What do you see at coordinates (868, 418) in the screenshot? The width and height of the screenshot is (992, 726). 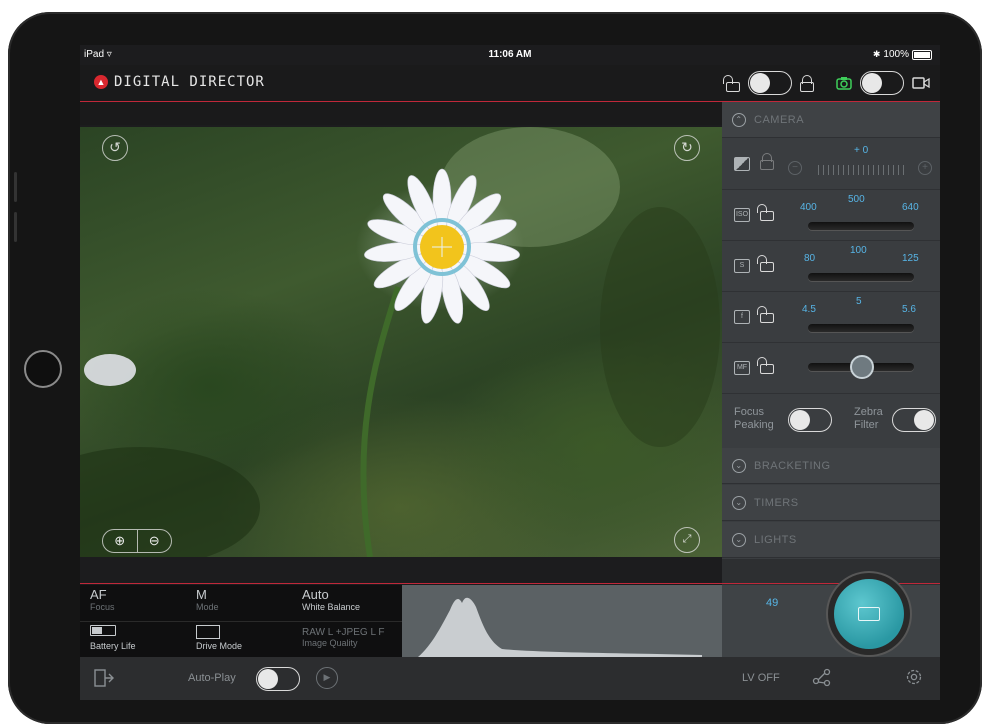 I see `zebra-filter-label: Zebra Filter` at bounding box center [868, 418].